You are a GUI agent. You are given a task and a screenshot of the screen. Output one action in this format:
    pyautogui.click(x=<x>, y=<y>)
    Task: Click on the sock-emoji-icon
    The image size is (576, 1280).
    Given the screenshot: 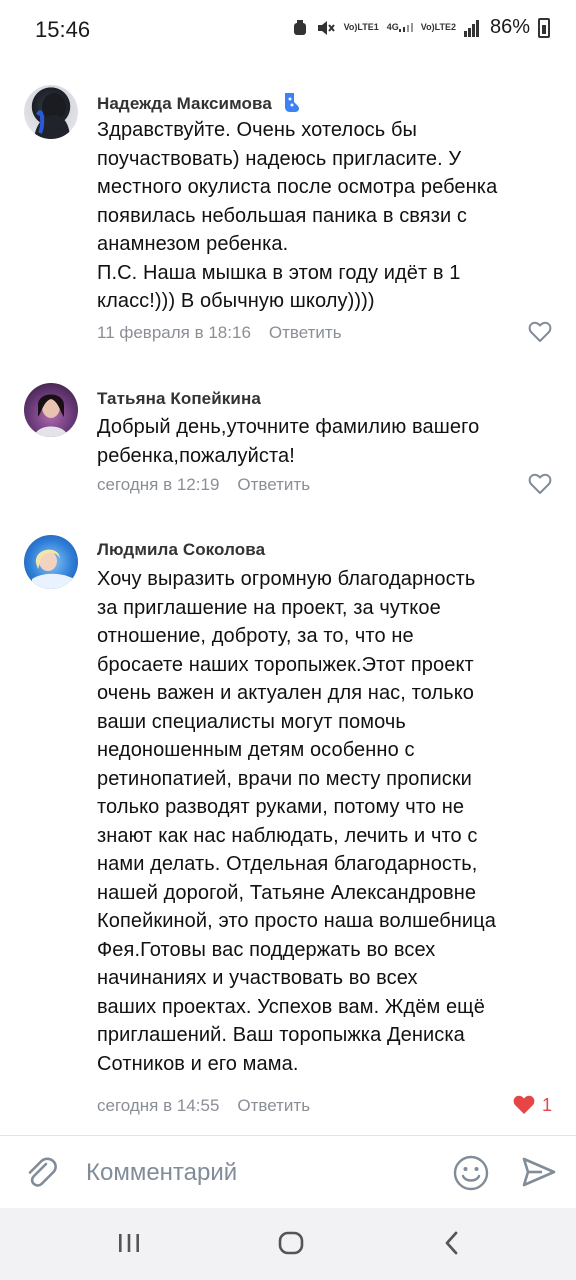 What is the action you would take?
    pyautogui.click(x=290, y=104)
    